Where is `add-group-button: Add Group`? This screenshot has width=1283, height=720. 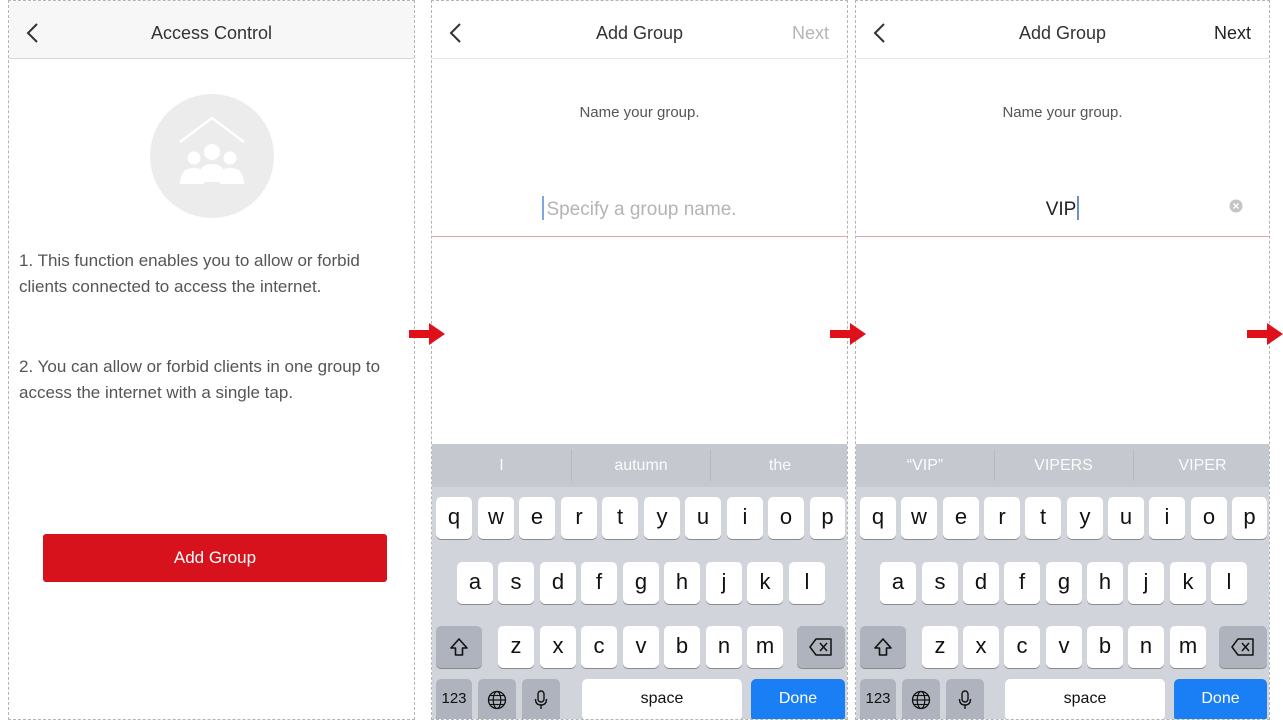
add-group-button: Add Group is located at coordinates (215, 558).